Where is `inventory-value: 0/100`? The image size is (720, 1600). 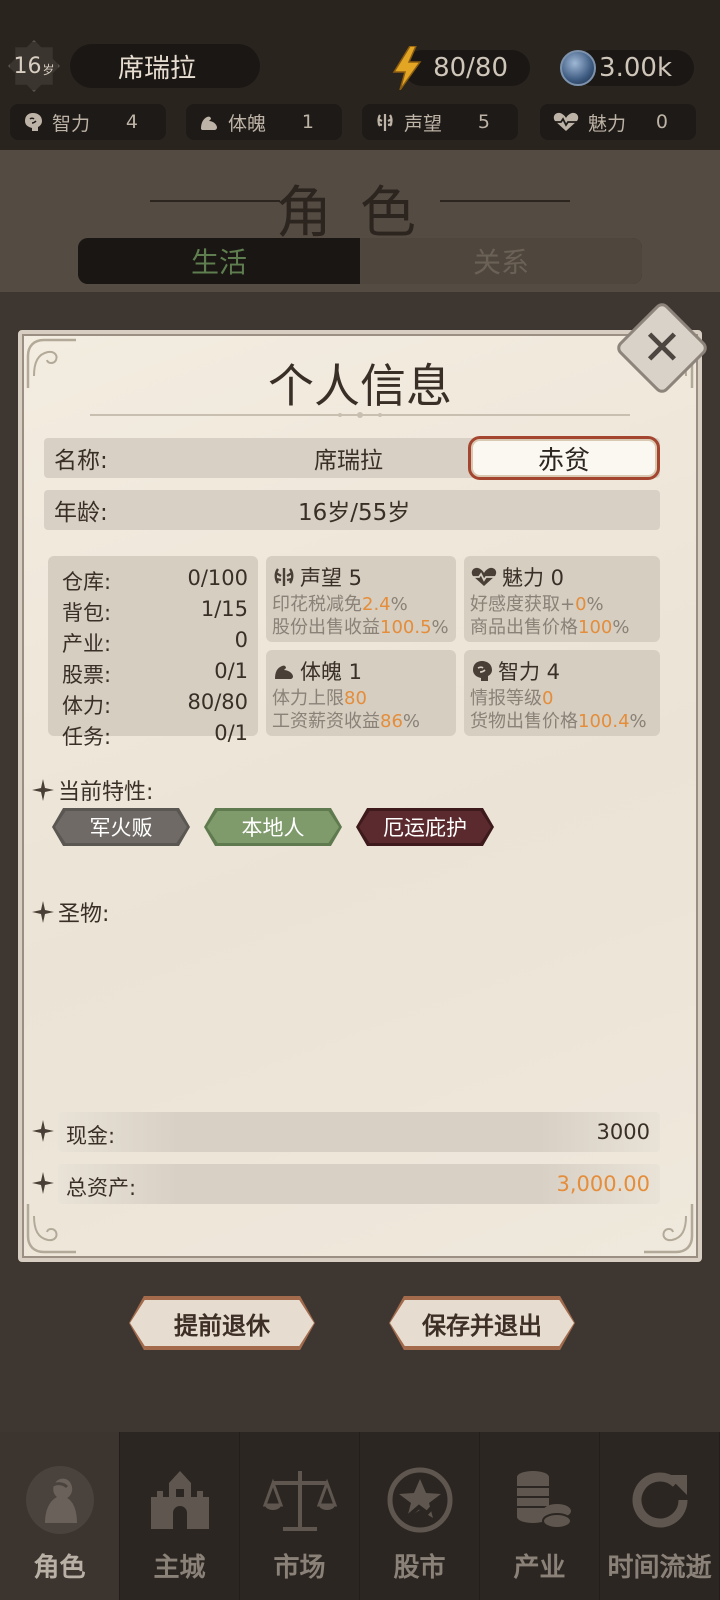
inventory-value: 0/100 is located at coordinates (217, 578).